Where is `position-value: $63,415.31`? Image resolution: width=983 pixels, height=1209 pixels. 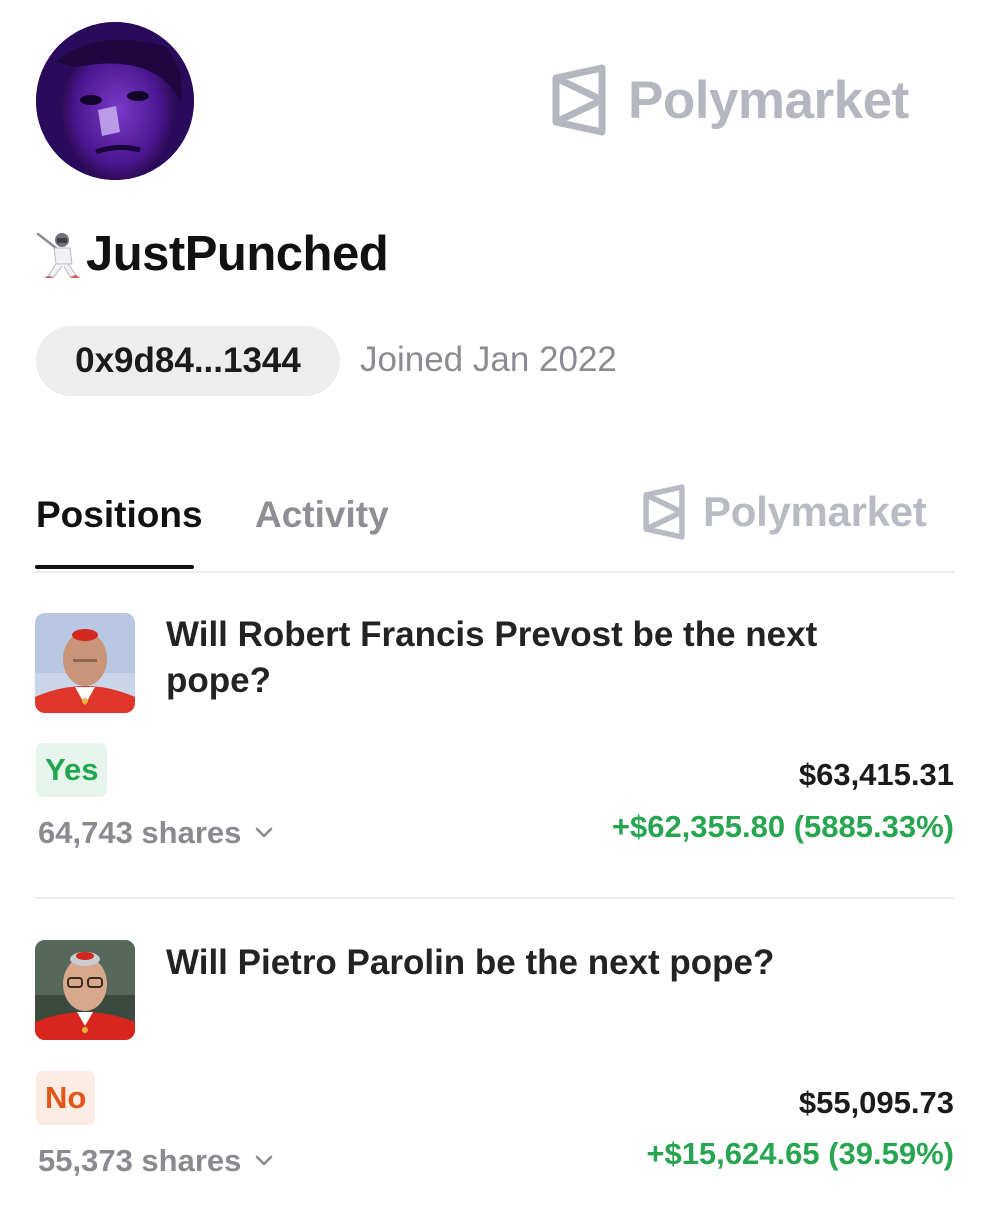 position-value: $63,415.31 is located at coordinates (876, 774).